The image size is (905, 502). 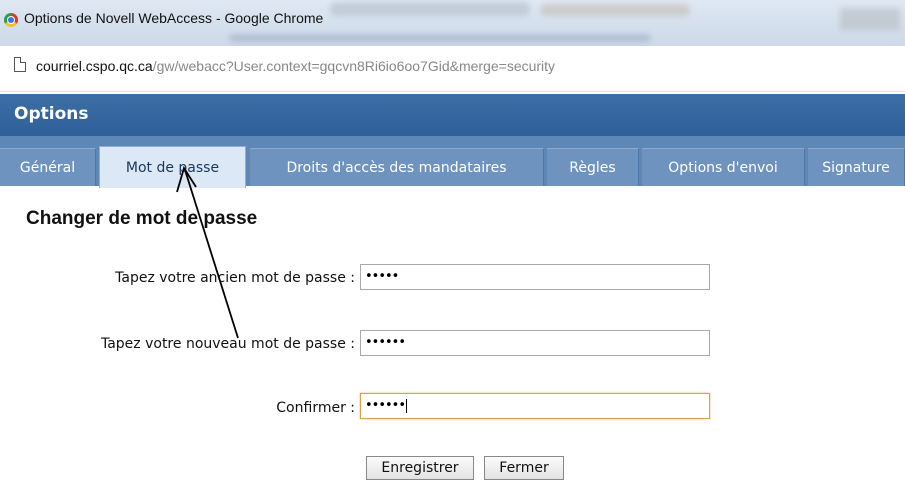 I want to click on tab-mot-de-passe: Mot de passe, so click(x=172, y=167).